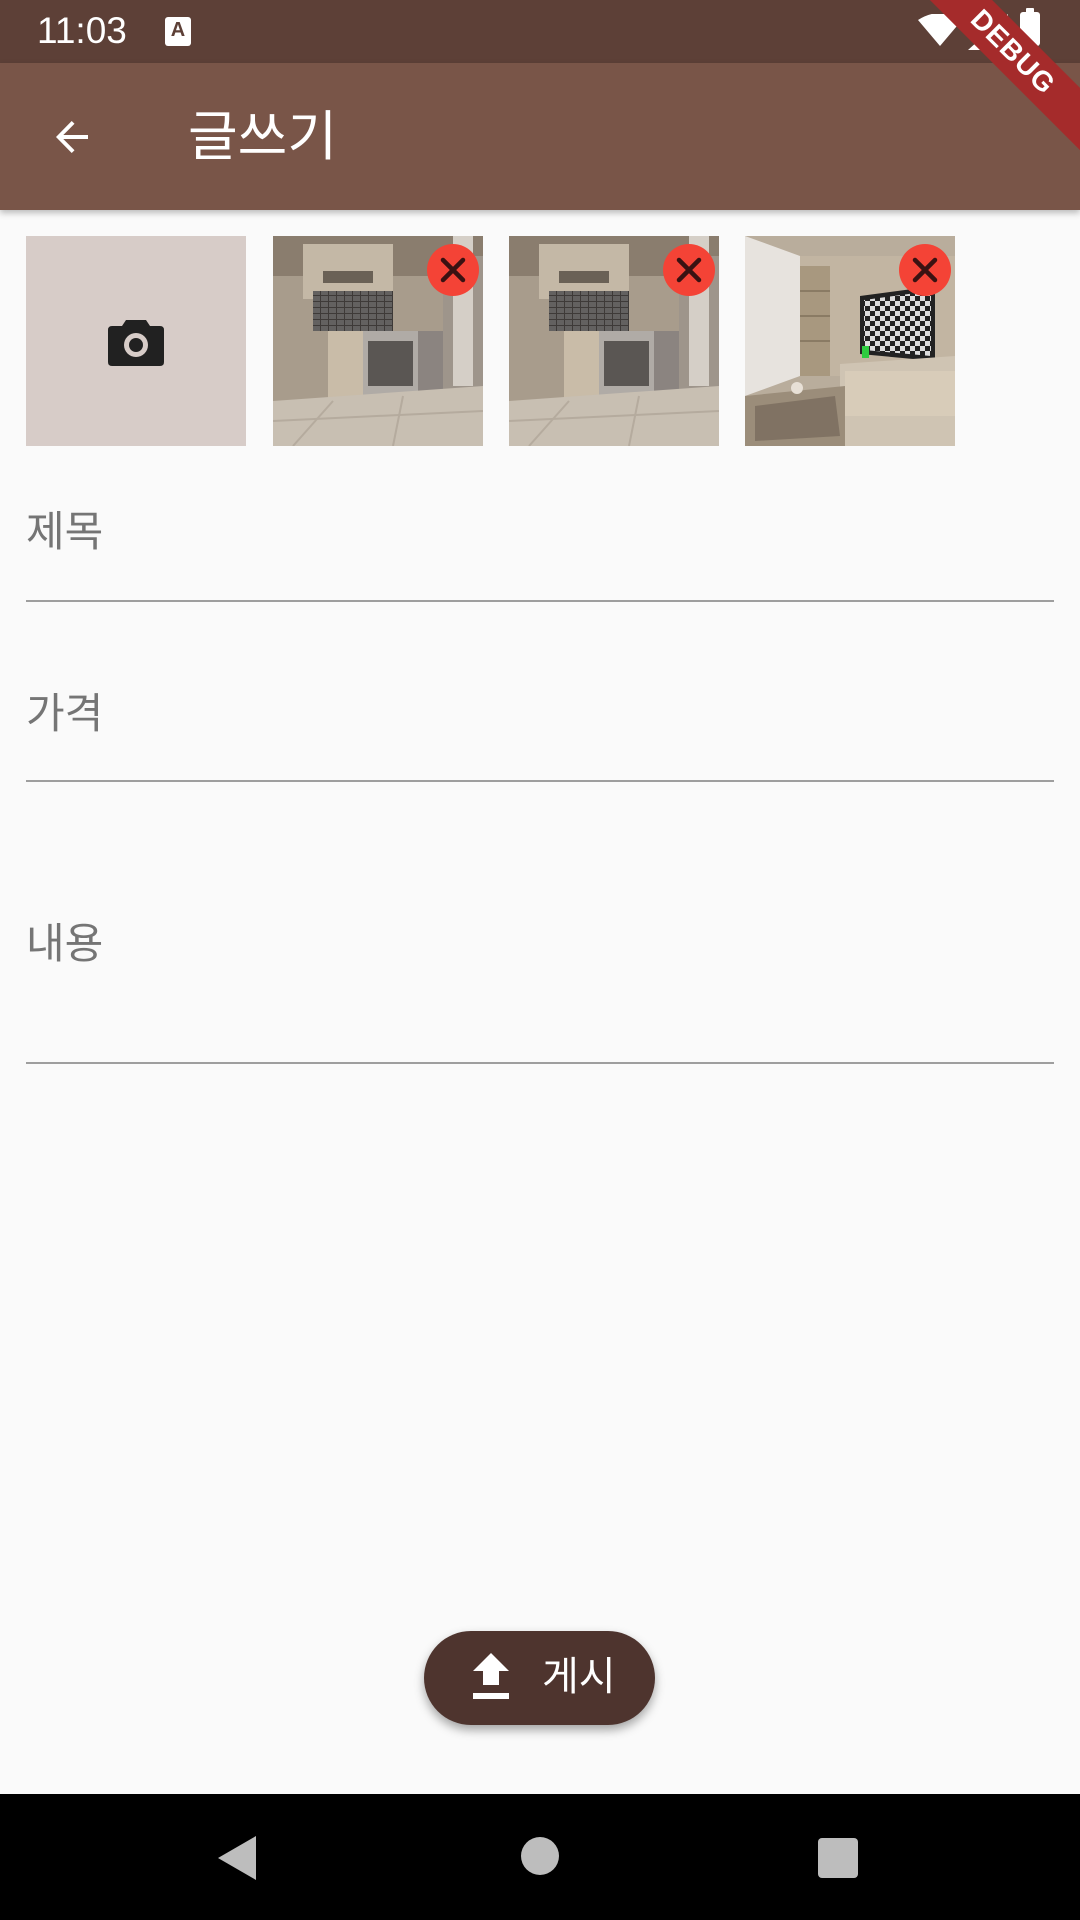 The width and height of the screenshot is (1080, 1920). Describe the element at coordinates (540, 721) in the screenshot. I see `price-field: 가격` at that location.